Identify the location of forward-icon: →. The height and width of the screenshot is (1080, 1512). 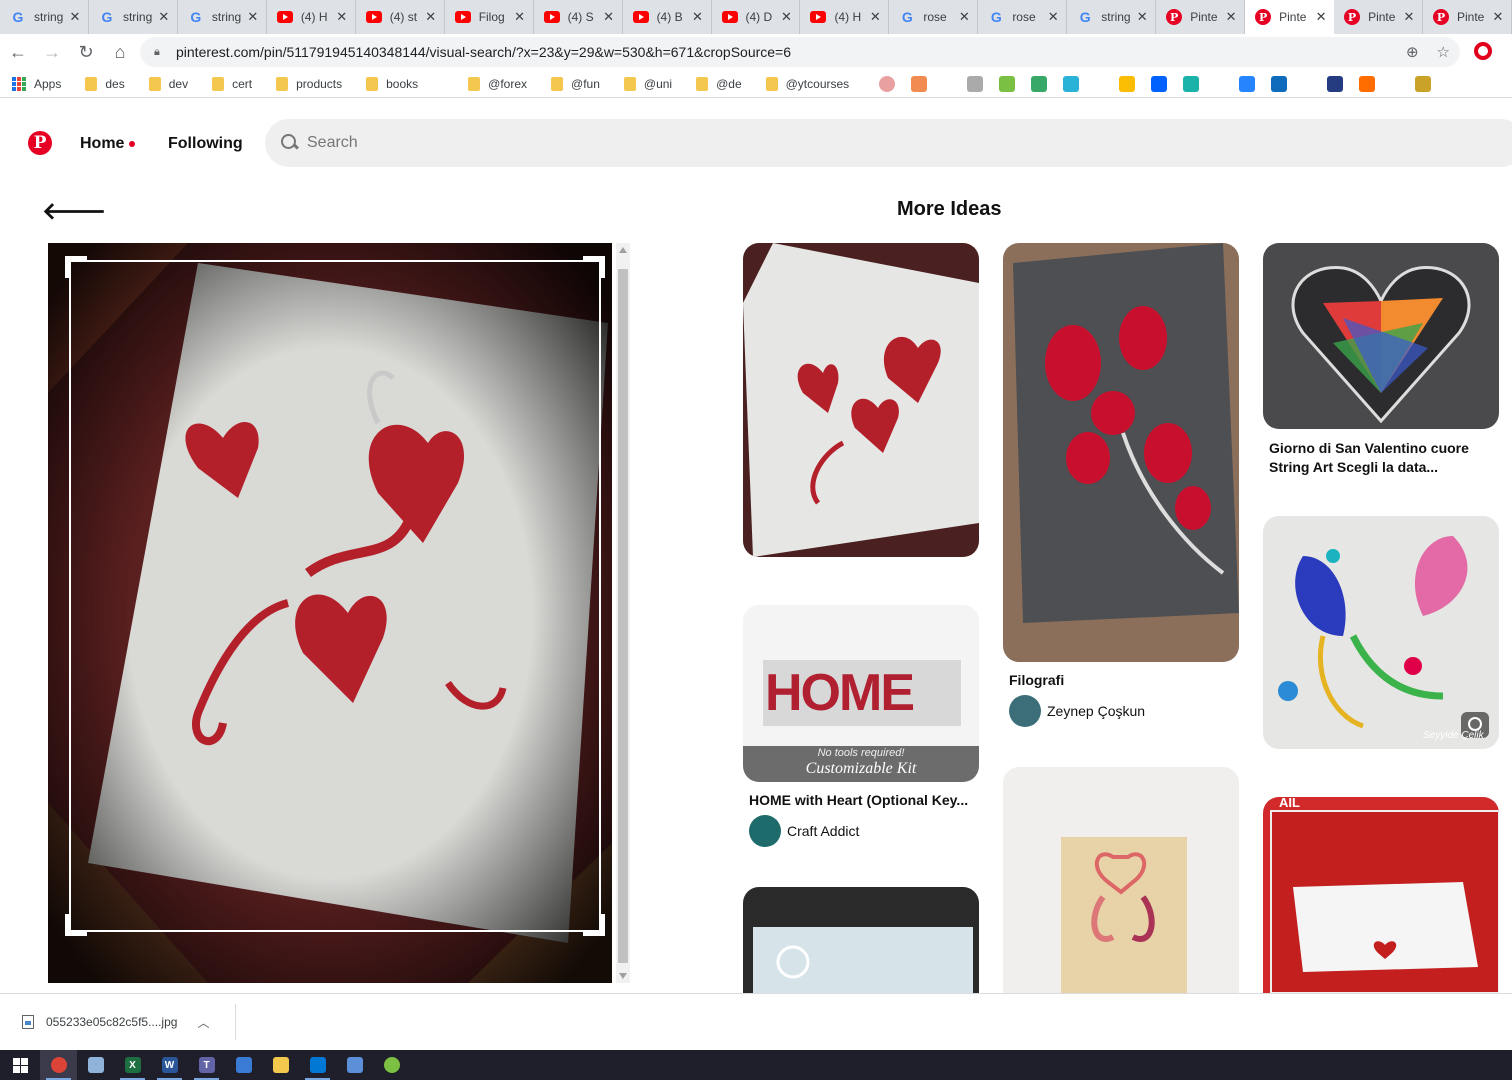
(52, 52).